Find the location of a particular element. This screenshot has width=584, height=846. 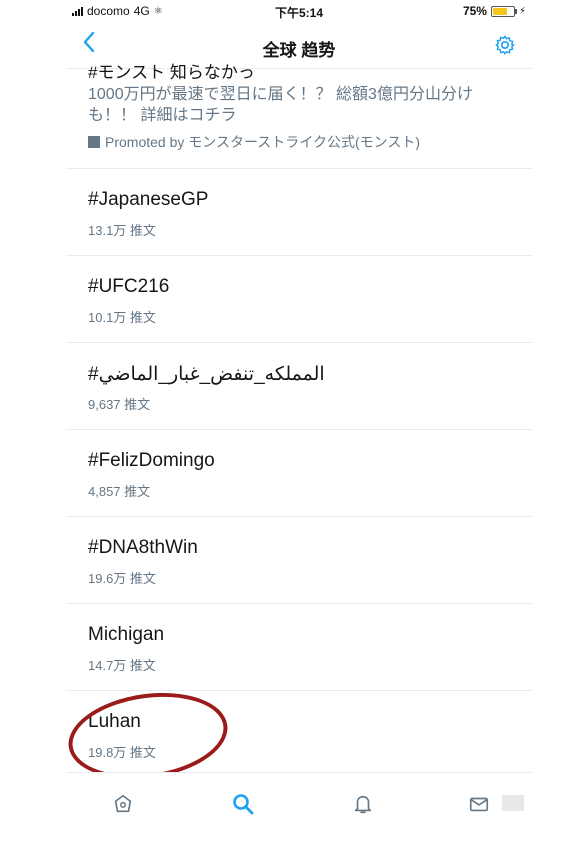

promoted-by: Promoted by モンスターストライク公式(モンスト) is located at coordinates (254, 142).